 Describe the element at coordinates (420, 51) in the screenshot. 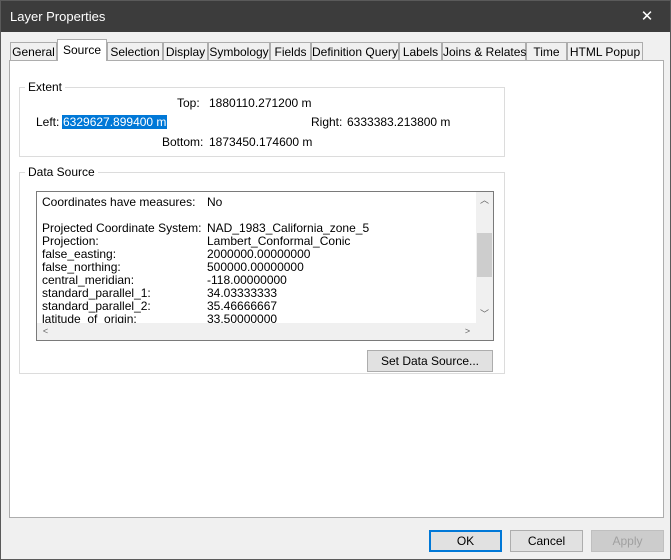

I see `tab-labels: Labels` at that location.